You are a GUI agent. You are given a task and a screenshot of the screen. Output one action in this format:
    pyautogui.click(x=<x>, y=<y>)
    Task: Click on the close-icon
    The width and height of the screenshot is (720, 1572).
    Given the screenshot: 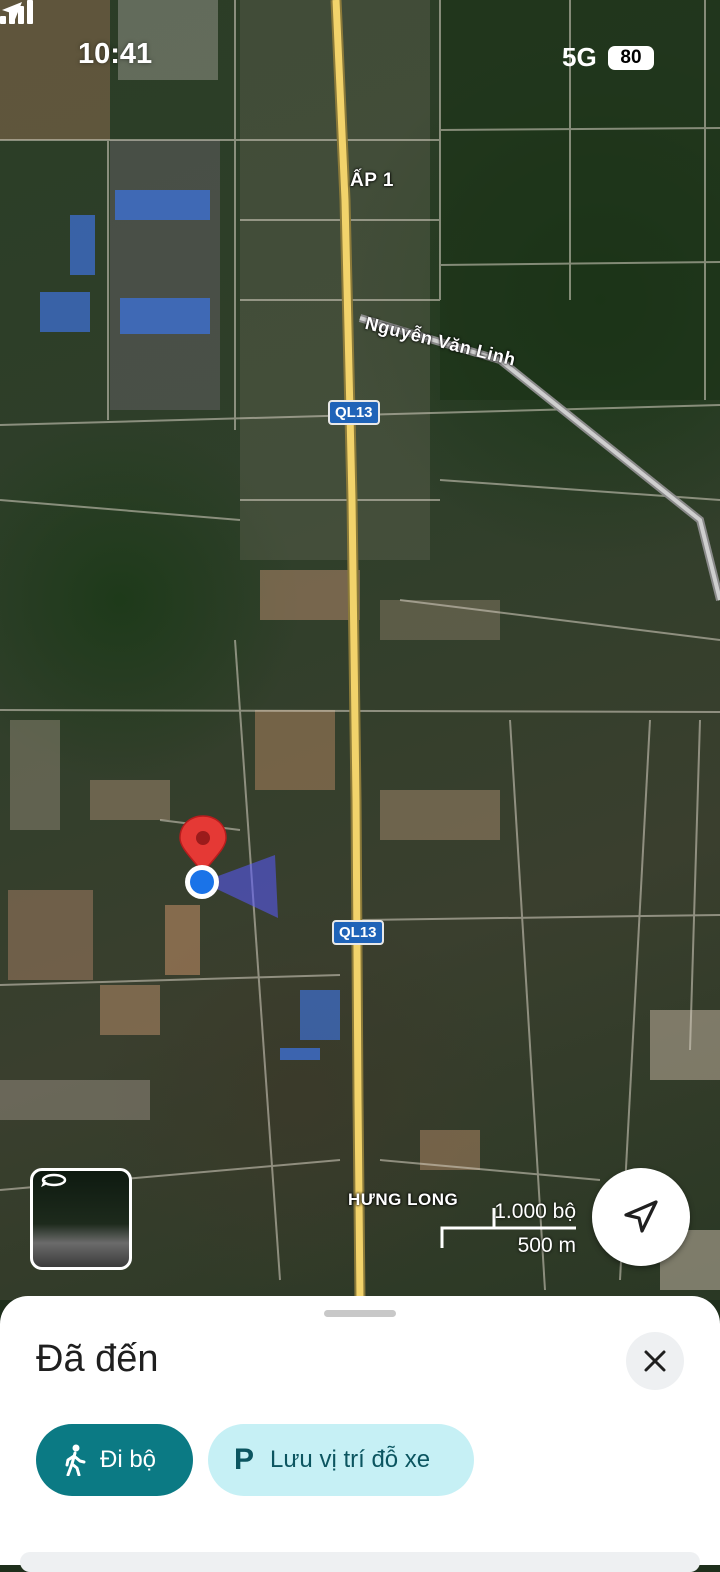 What is the action you would take?
    pyautogui.click(x=655, y=1361)
    